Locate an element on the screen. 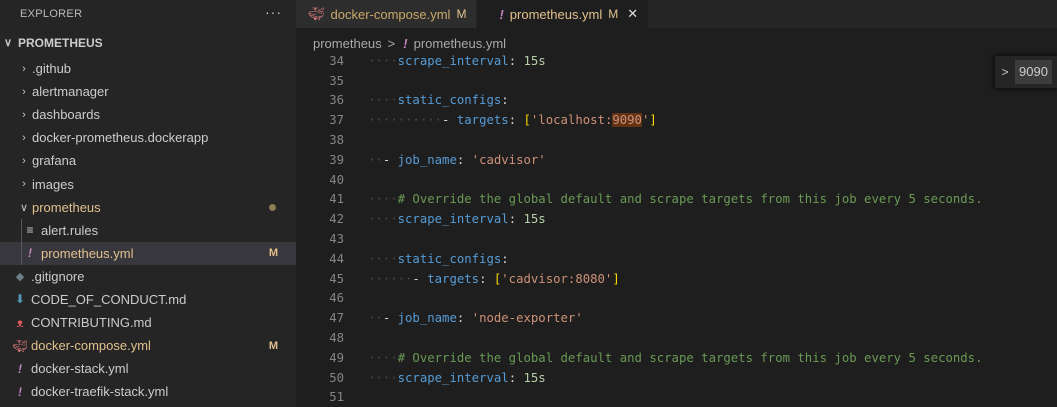 Image resolution: width=1057 pixels, height=407 pixels. find-widget: > 9090 is located at coordinates (1026, 72).